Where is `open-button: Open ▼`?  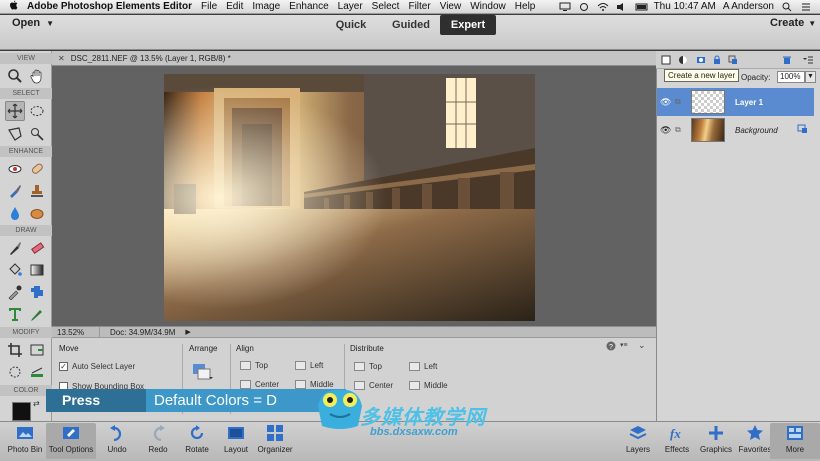
open-button: Open ▼ is located at coordinates (33, 23).